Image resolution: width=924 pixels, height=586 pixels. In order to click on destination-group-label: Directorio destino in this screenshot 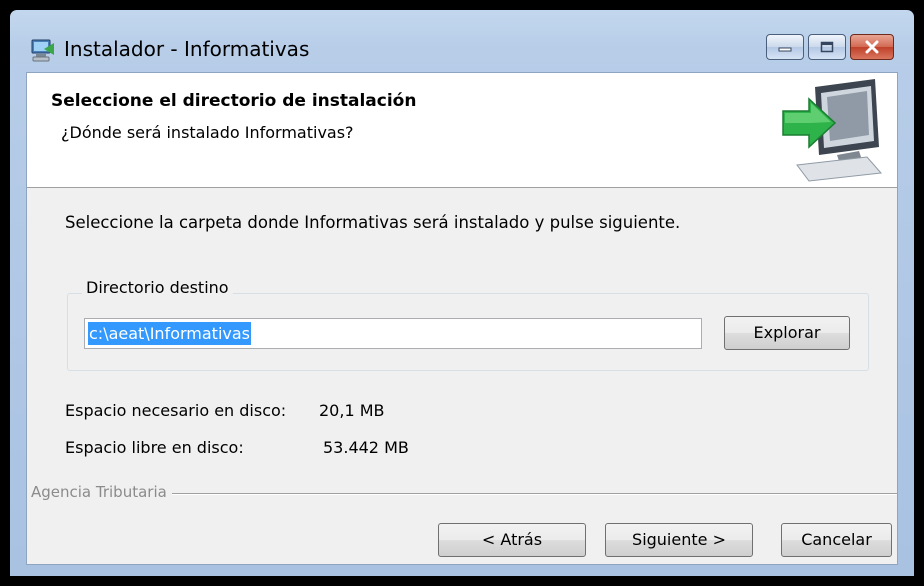, I will do `click(157, 287)`.